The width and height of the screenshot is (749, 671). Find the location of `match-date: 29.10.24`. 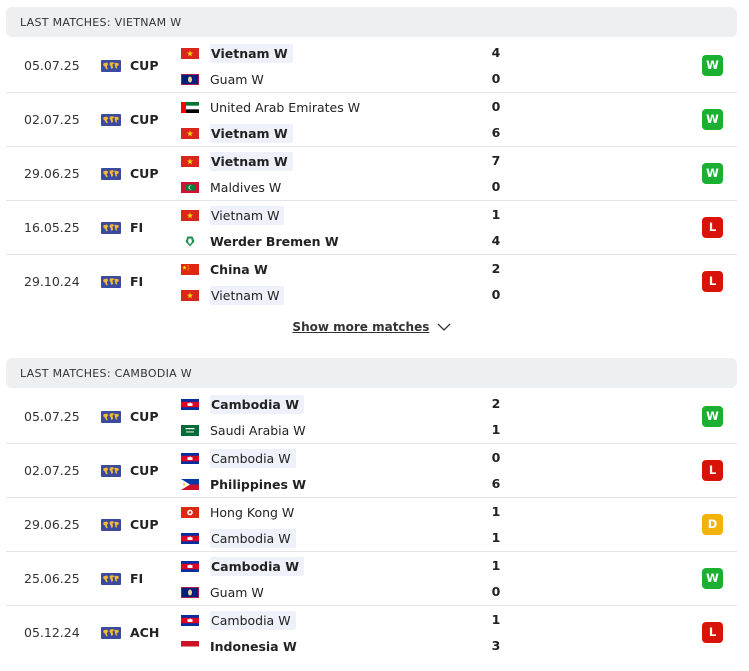

match-date: 29.10.24 is located at coordinates (52, 281).